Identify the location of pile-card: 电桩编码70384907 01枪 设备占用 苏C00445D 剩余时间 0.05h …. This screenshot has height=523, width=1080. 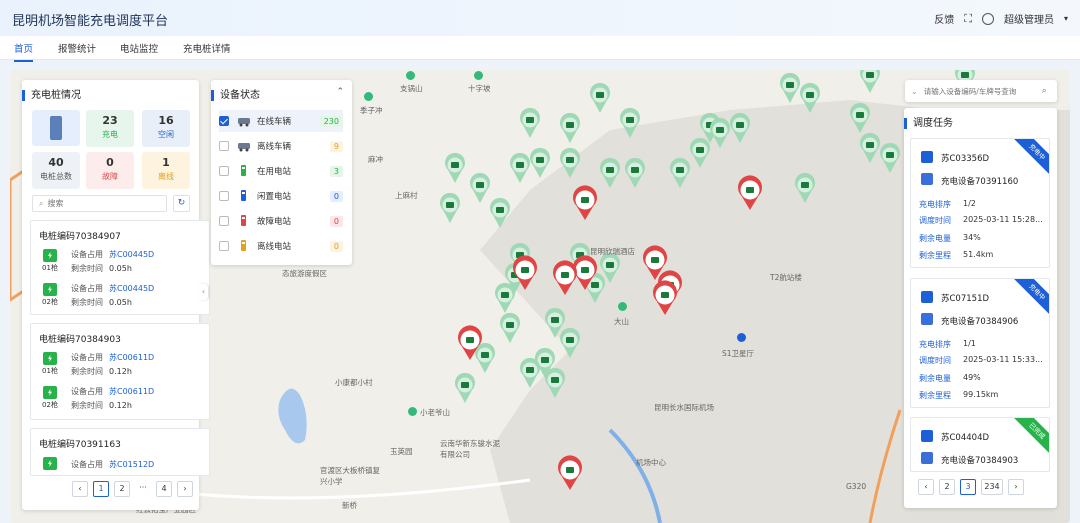
(120, 267).